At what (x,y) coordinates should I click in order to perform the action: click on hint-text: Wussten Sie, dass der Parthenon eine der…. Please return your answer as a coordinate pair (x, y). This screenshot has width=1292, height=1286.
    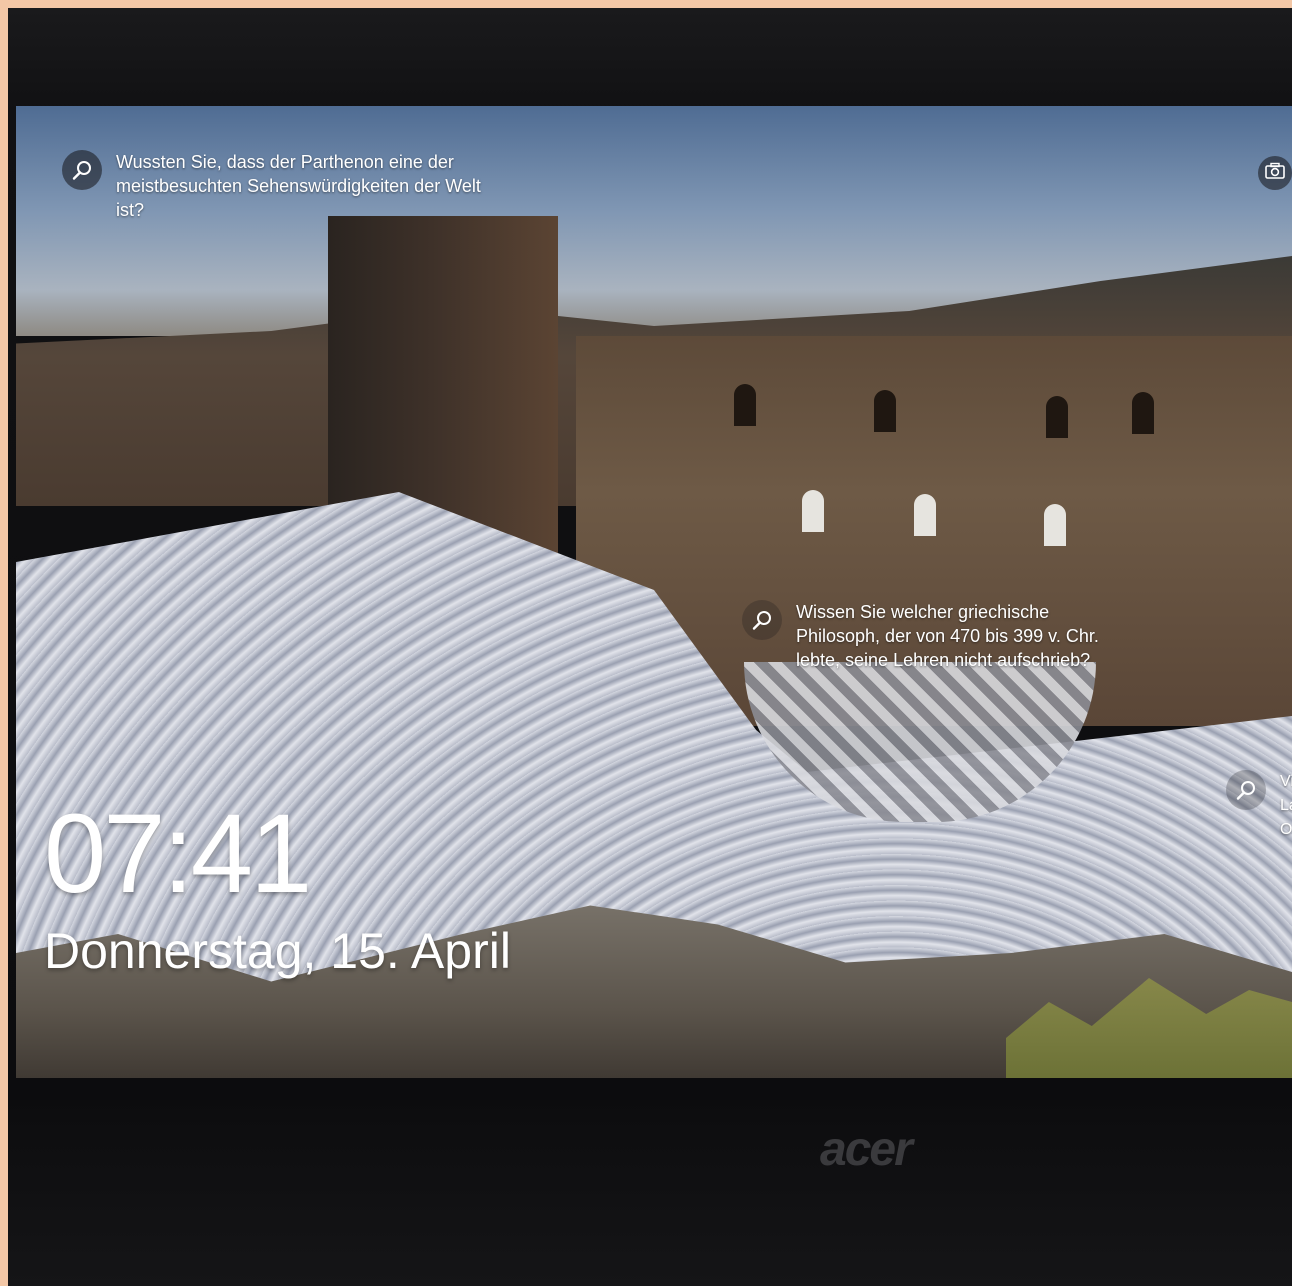
    Looking at the image, I should click on (298, 186).